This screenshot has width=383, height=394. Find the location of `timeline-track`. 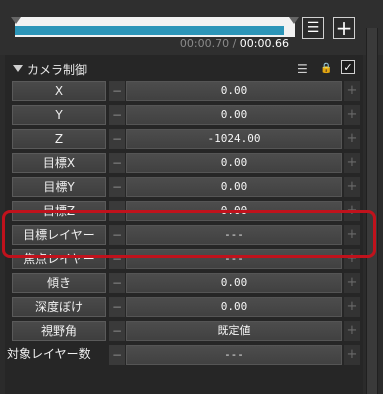

timeline-track is located at coordinates (155, 27).